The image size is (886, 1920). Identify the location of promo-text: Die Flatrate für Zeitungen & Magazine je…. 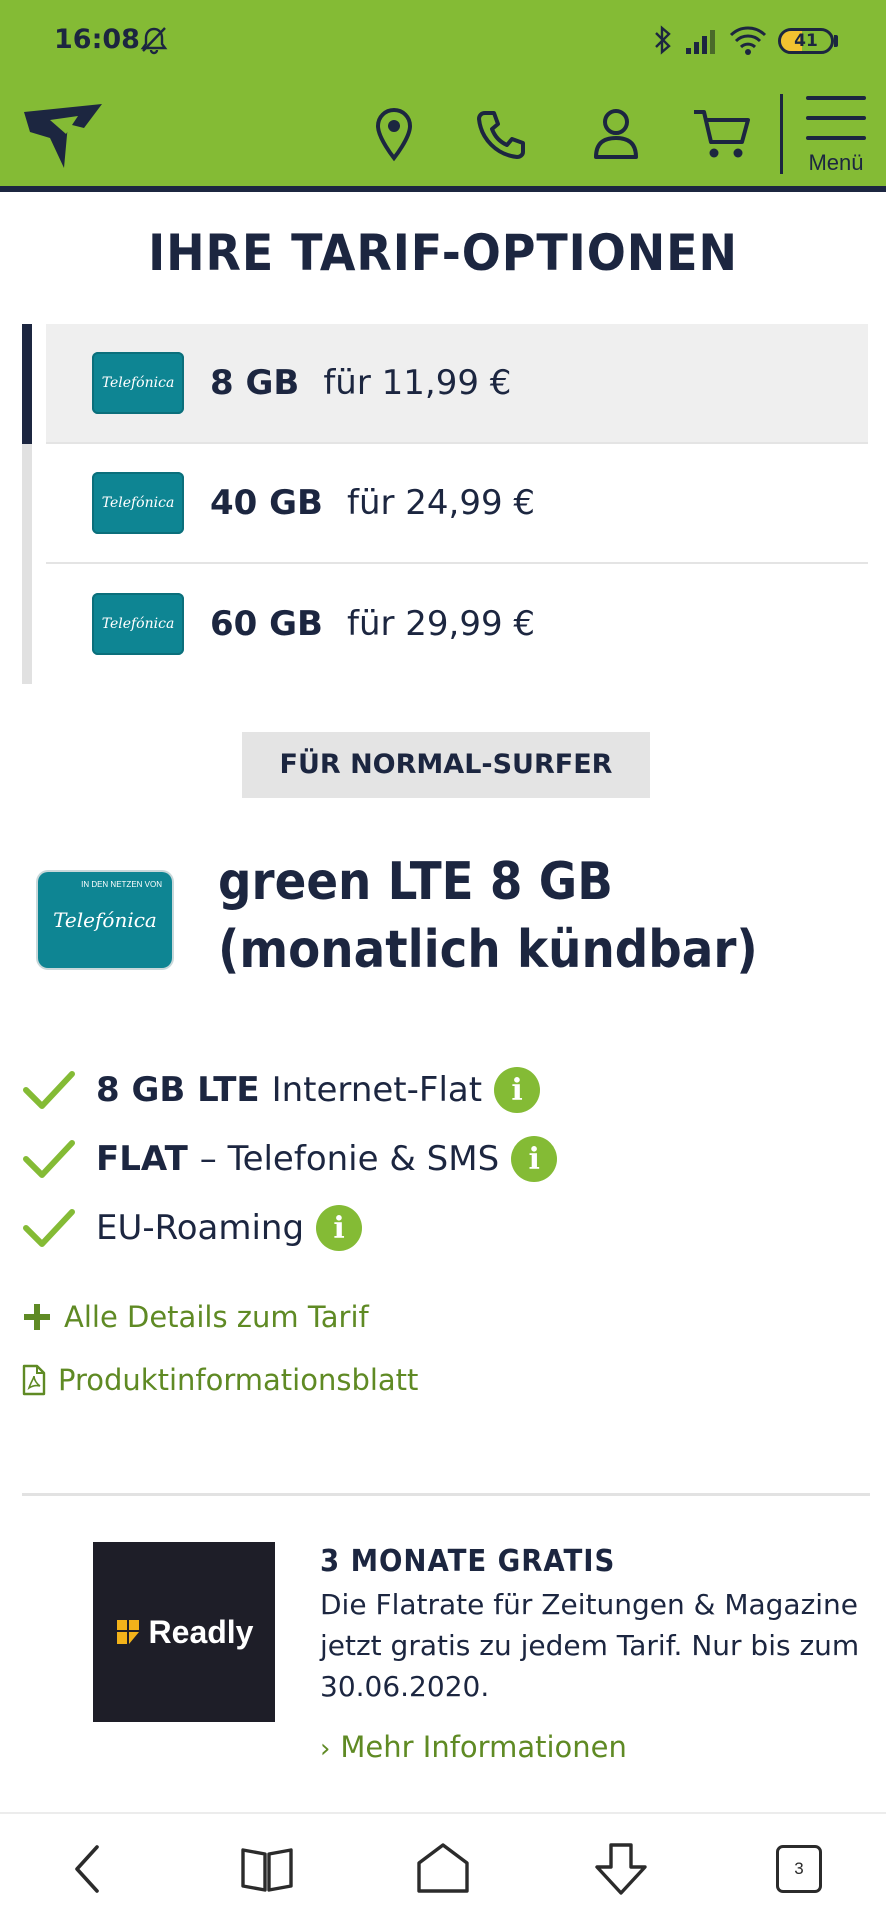
(590, 1645).